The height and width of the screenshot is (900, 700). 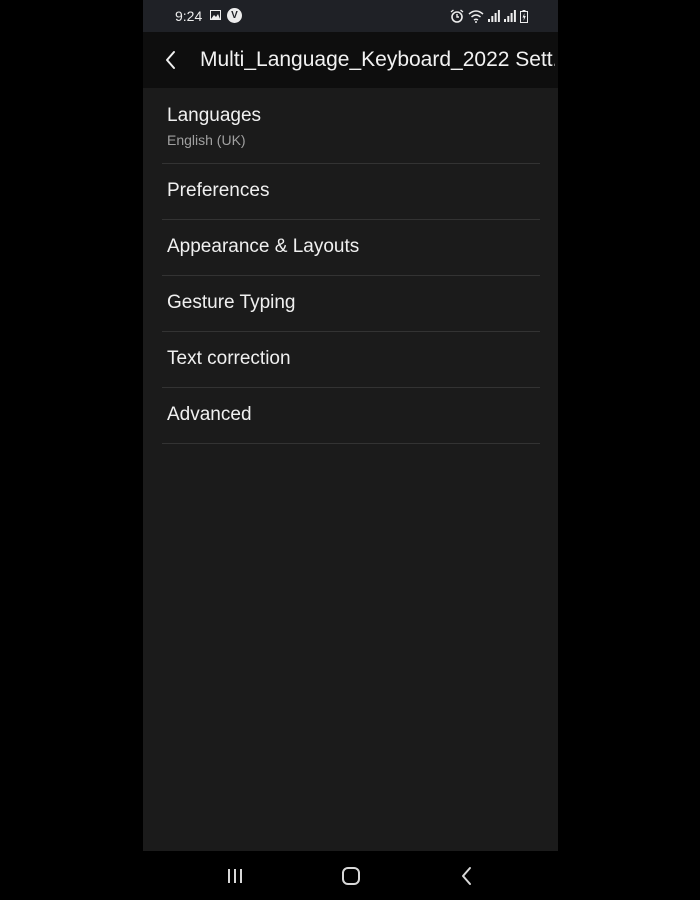 What do you see at coordinates (524, 16) in the screenshot?
I see `battery-icon` at bounding box center [524, 16].